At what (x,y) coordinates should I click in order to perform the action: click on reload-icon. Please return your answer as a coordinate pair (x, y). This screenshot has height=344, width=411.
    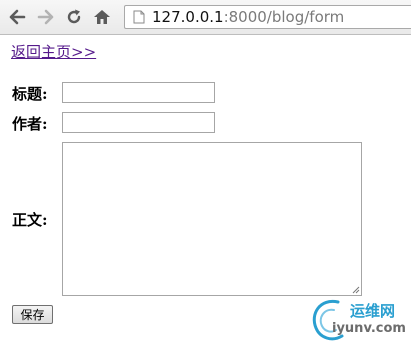
    Looking at the image, I should click on (74, 16).